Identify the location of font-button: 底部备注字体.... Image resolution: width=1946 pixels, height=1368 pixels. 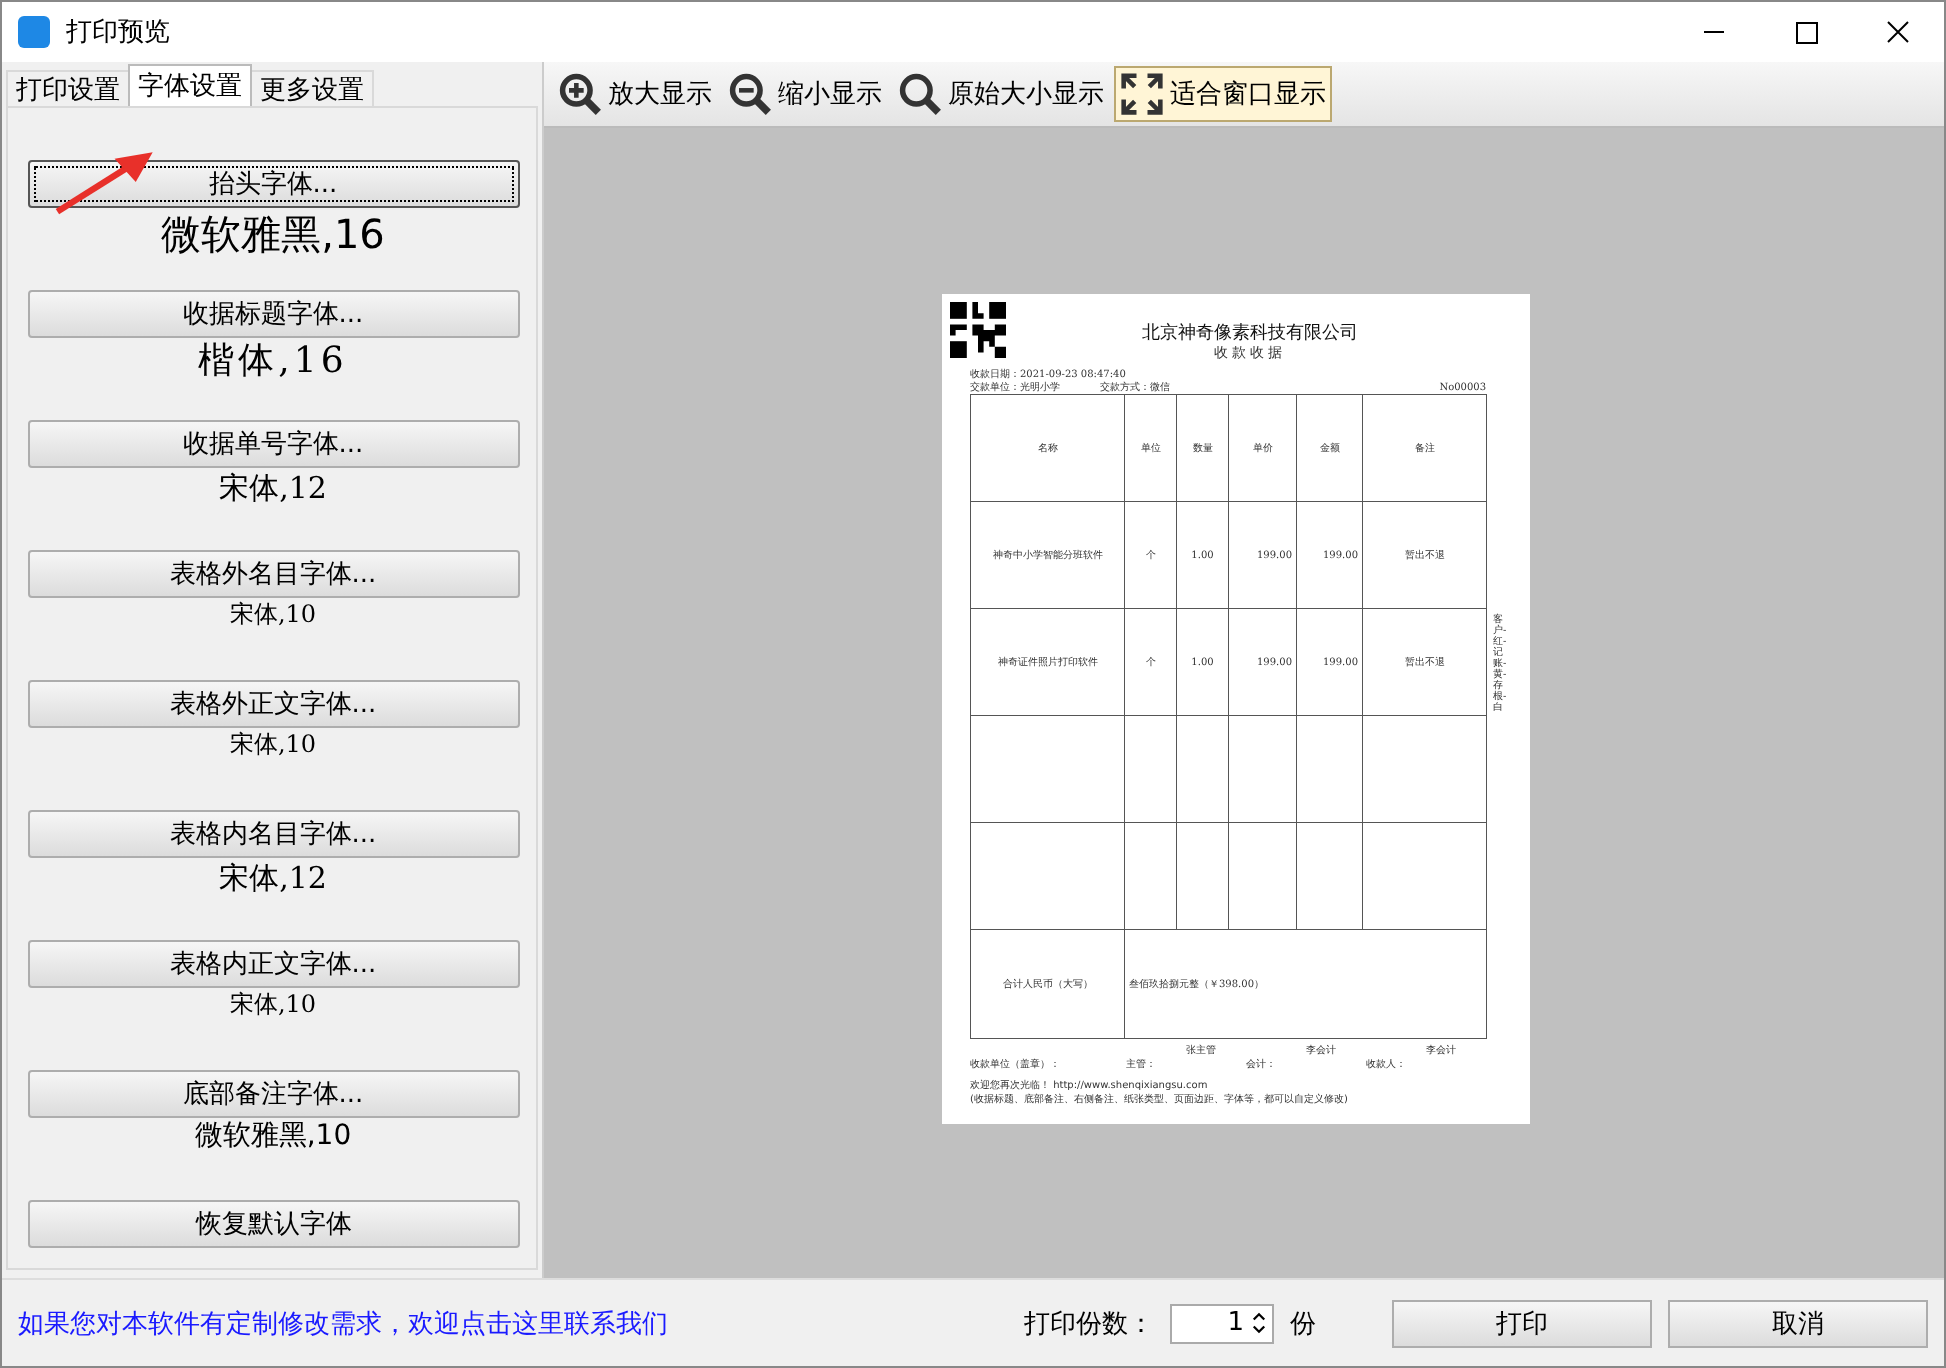
(273, 1094).